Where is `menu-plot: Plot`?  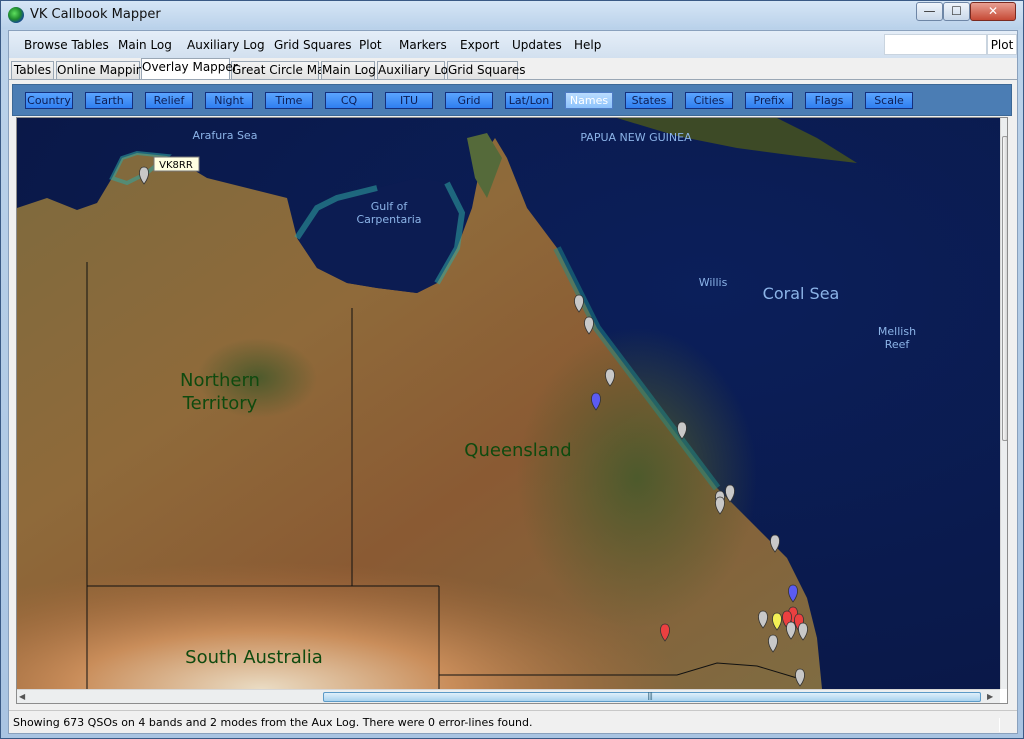
menu-plot: Plot is located at coordinates (370, 45).